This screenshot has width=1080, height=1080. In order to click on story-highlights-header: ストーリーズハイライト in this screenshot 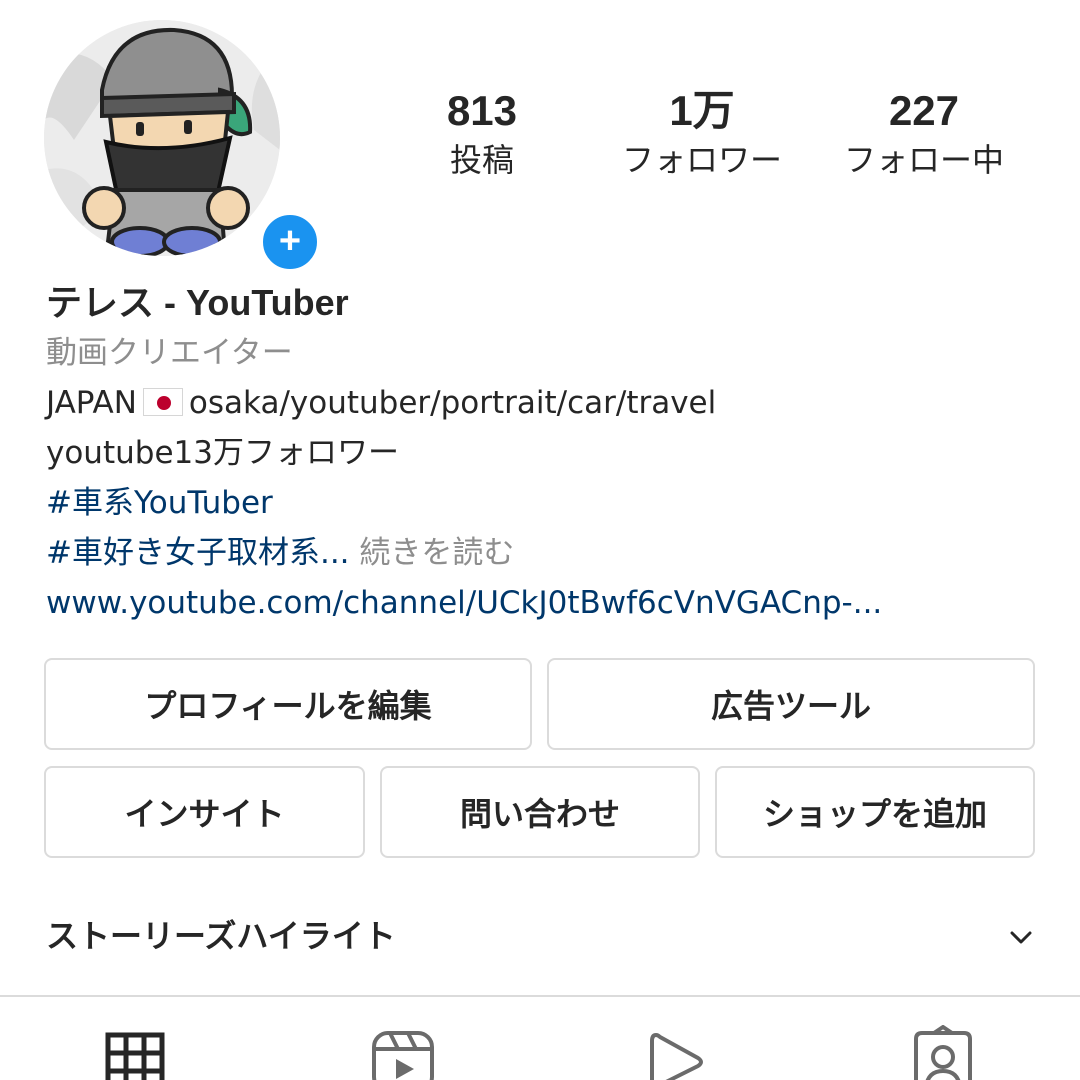, I will do `click(541, 936)`.